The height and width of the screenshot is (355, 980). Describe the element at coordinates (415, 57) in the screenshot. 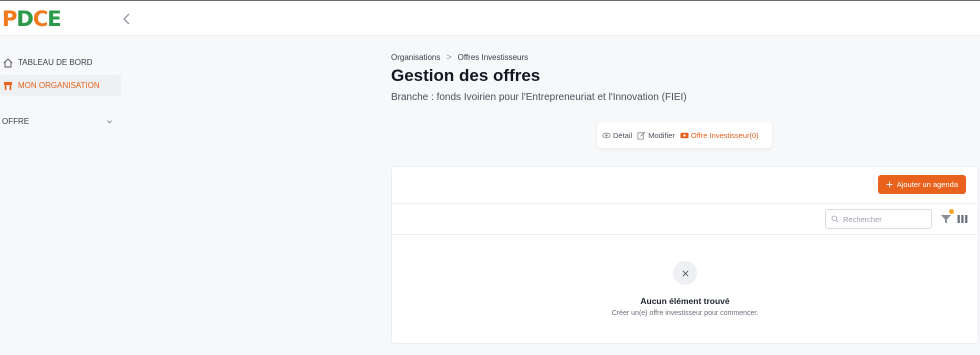

I see `breadcrumb-organisations: Organisations` at that location.